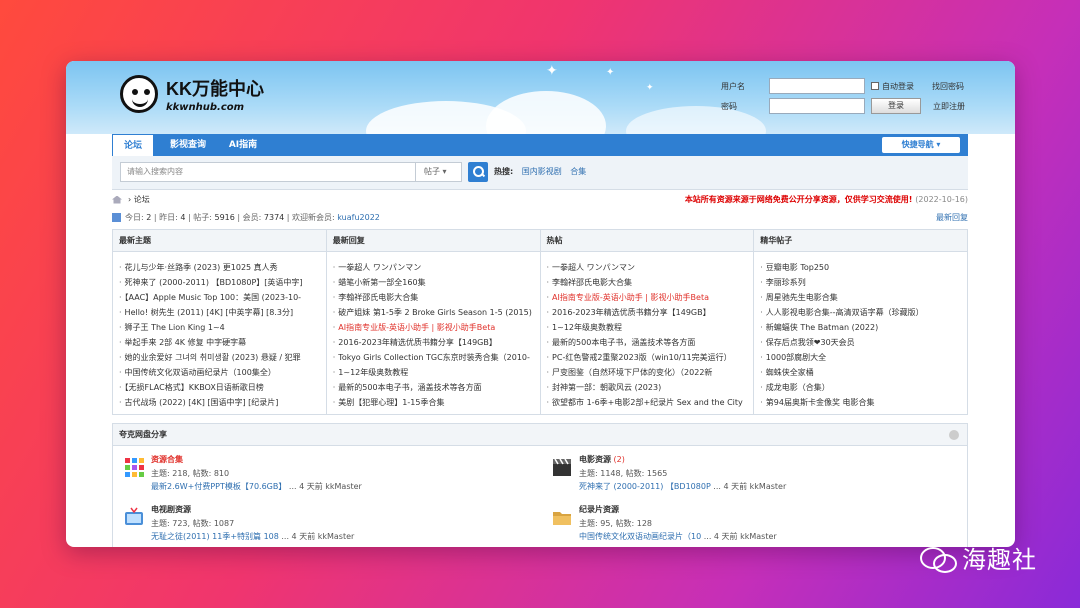 The height and width of the screenshot is (608, 1080). Describe the element at coordinates (898, 86) in the screenshot. I see `auto-login-label: 自动登录` at that location.